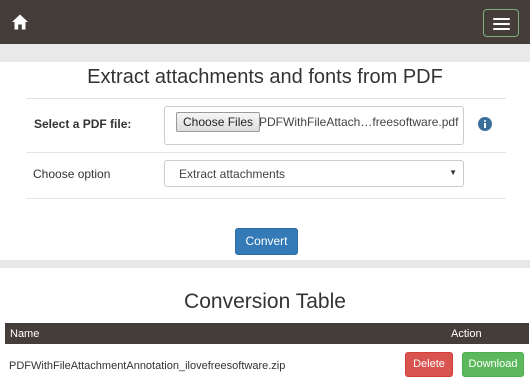 This screenshot has height=380, width=530. I want to click on option-select: Extract attachments ▼, so click(314, 173).